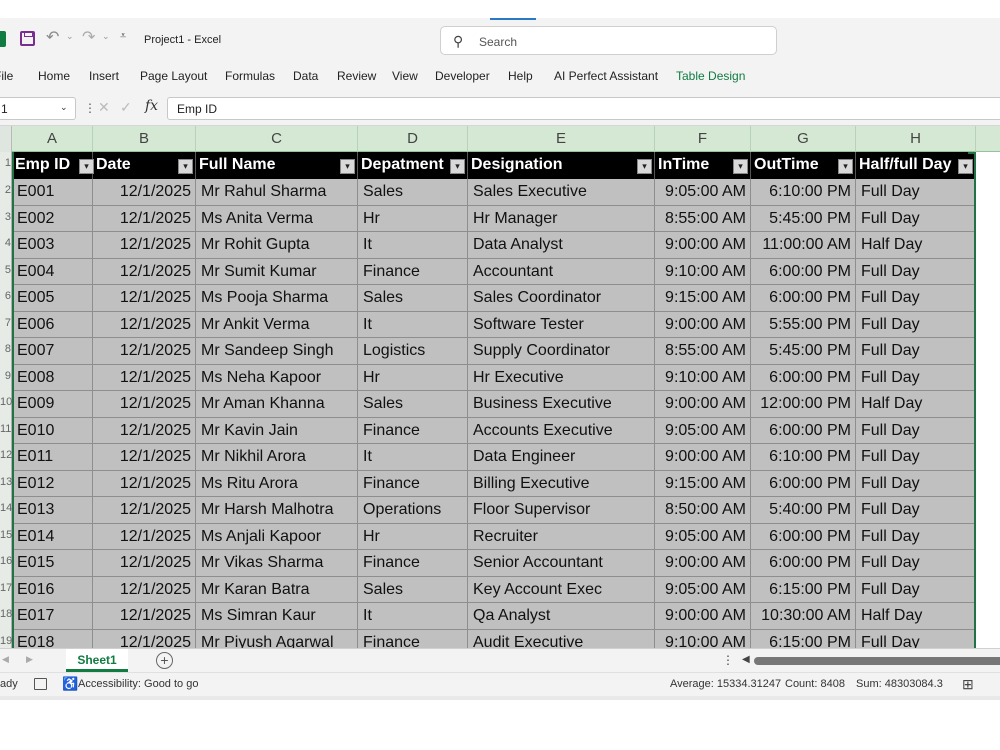  I want to click on table-cell: 12:00:00 PM, so click(803, 404).